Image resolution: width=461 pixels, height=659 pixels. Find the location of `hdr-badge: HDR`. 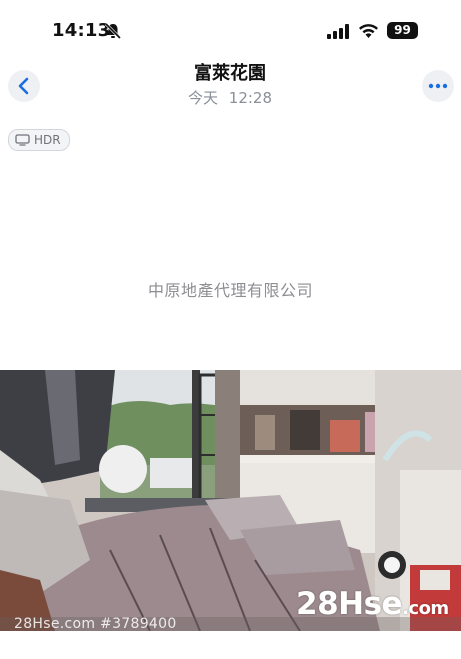

hdr-badge: HDR is located at coordinates (39, 140).